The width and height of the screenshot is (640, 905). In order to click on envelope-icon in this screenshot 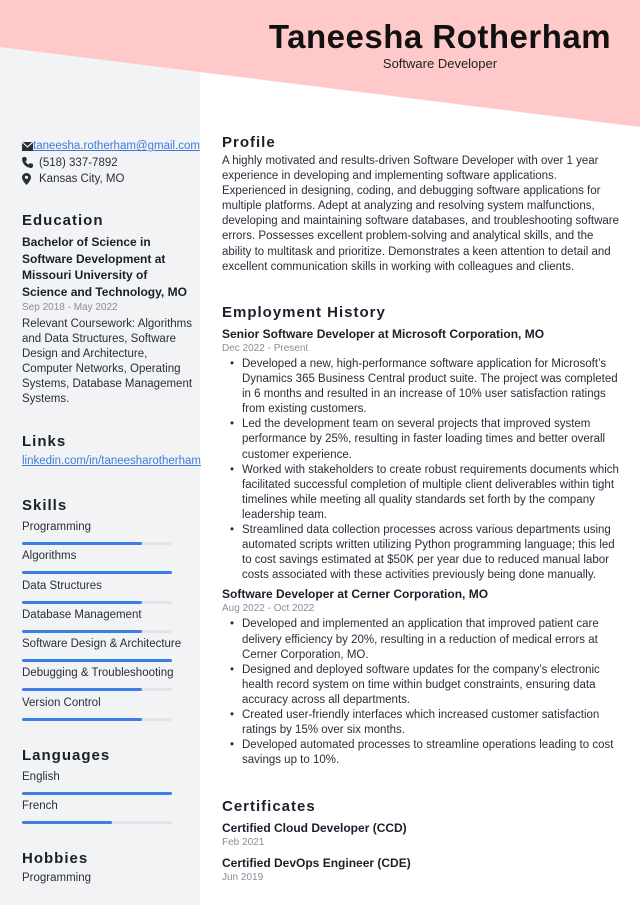, I will do `click(27, 146)`.